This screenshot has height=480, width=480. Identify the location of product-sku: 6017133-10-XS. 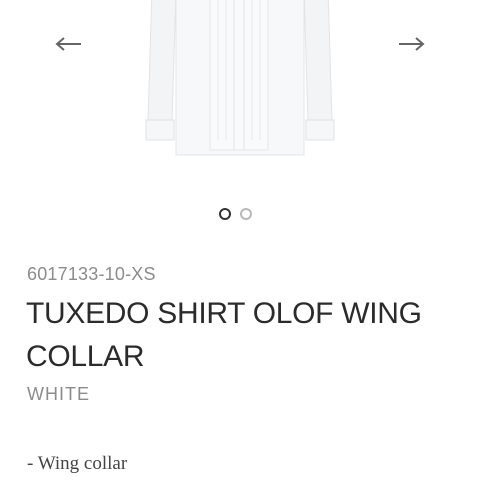
(91, 274).